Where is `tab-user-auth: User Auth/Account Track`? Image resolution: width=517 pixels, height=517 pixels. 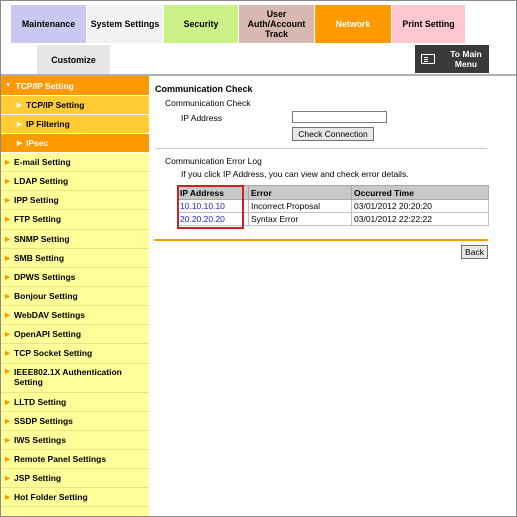
tab-user-auth: User Auth/Account Track is located at coordinates (277, 24).